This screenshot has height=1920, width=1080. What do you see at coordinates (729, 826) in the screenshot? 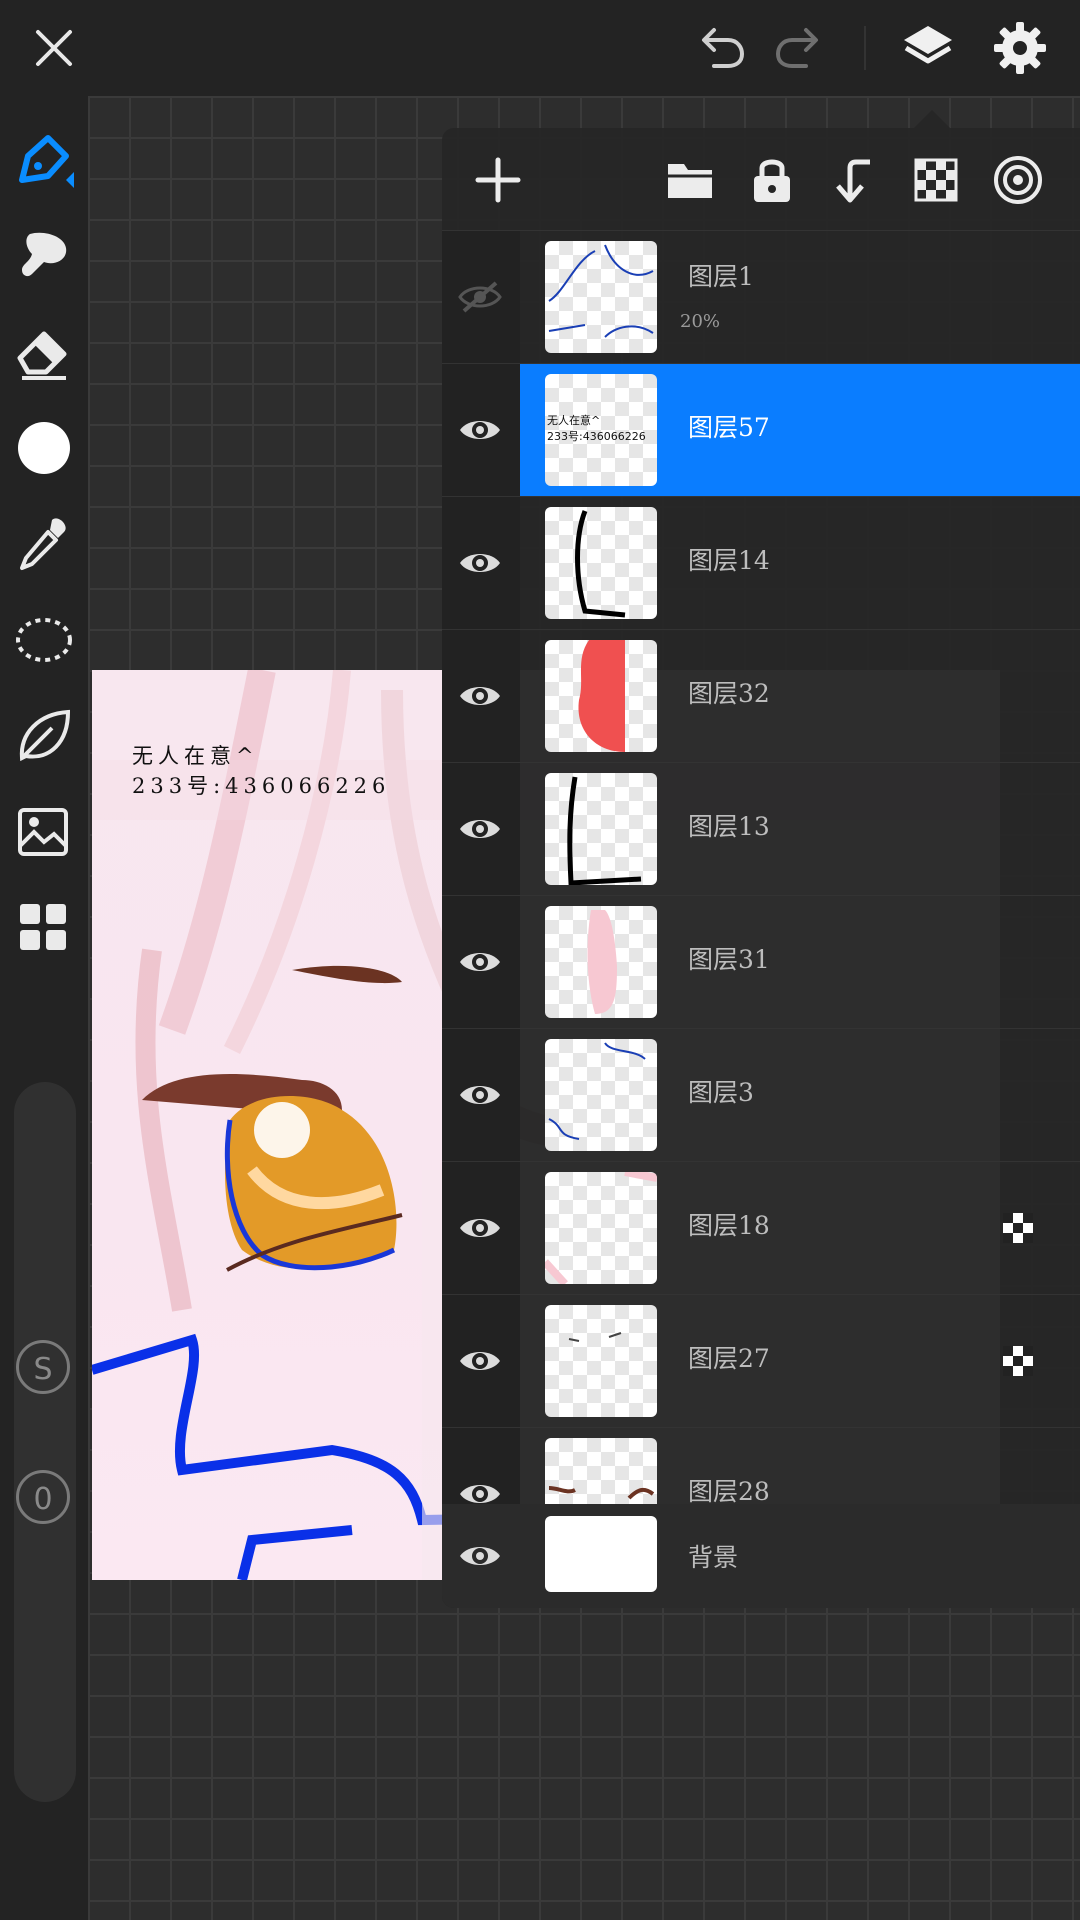
I see `layer-name: 图层13` at bounding box center [729, 826].